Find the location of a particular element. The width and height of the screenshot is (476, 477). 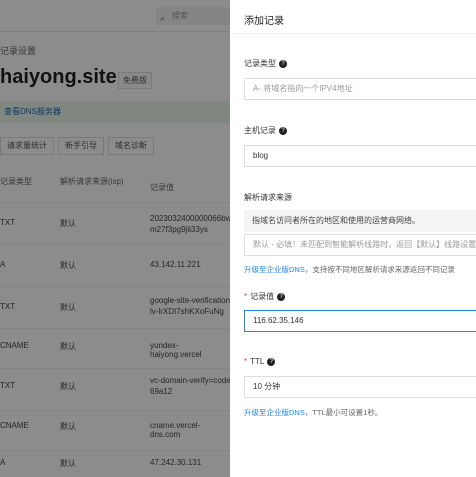

record-type-label-text: 记录类型 is located at coordinates (260, 63).